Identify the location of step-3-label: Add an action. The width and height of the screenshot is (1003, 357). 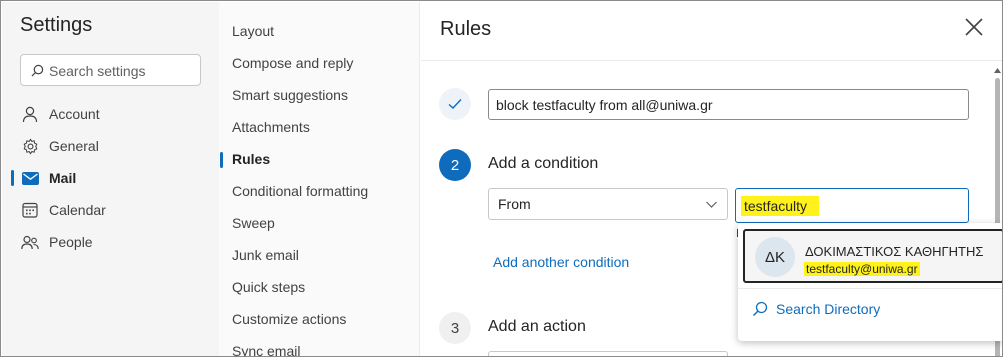
(537, 326).